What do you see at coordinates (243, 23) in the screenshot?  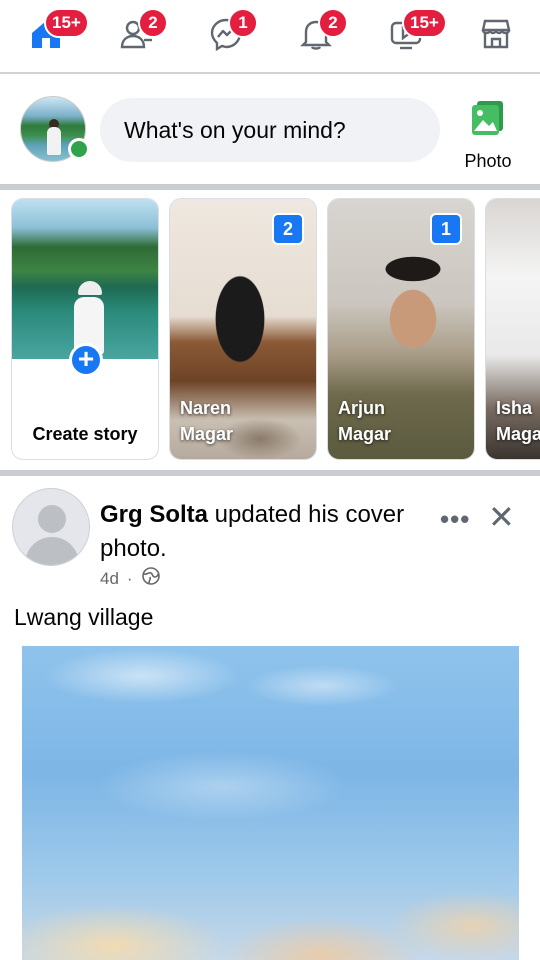 I see `messenger-badge: 1` at bounding box center [243, 23].